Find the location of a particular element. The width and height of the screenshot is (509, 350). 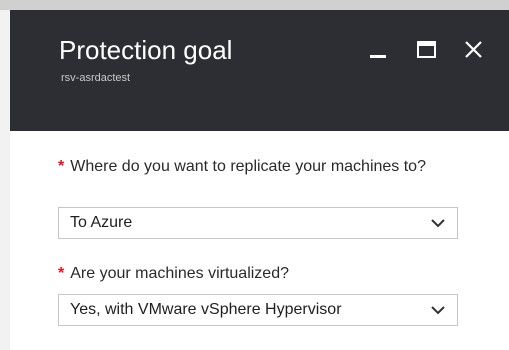

replicate-target-value: To Azure is located at coordinates (101, 222).